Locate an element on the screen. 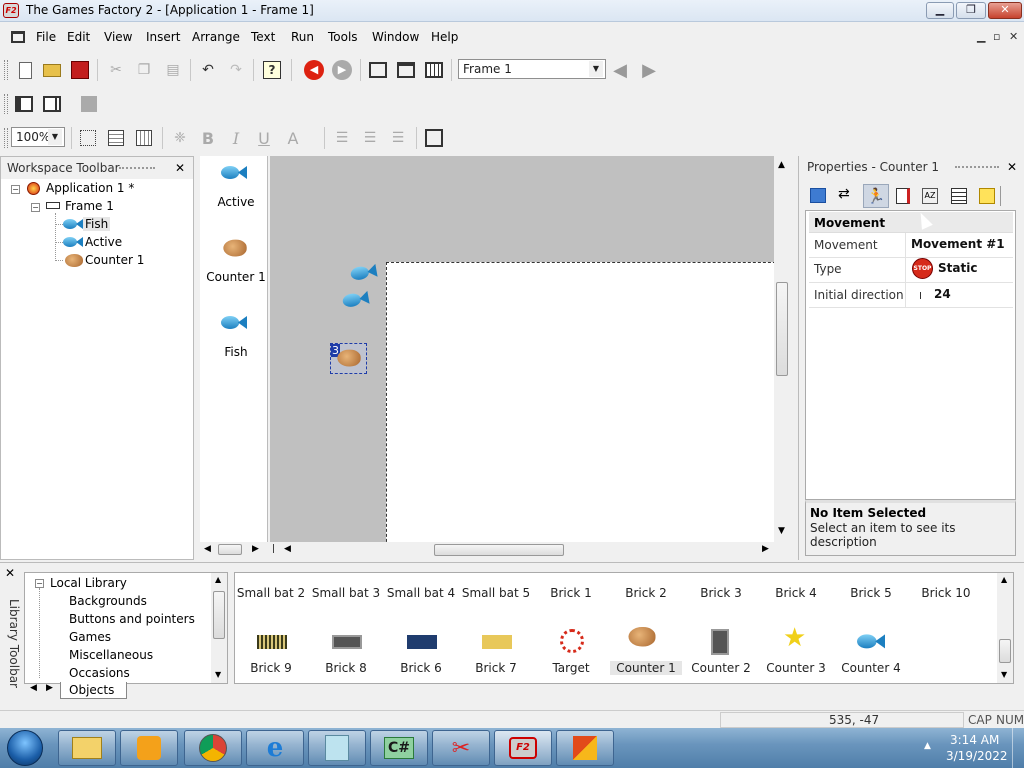  menu-tools: Tools is located at coordinates (343, 37).